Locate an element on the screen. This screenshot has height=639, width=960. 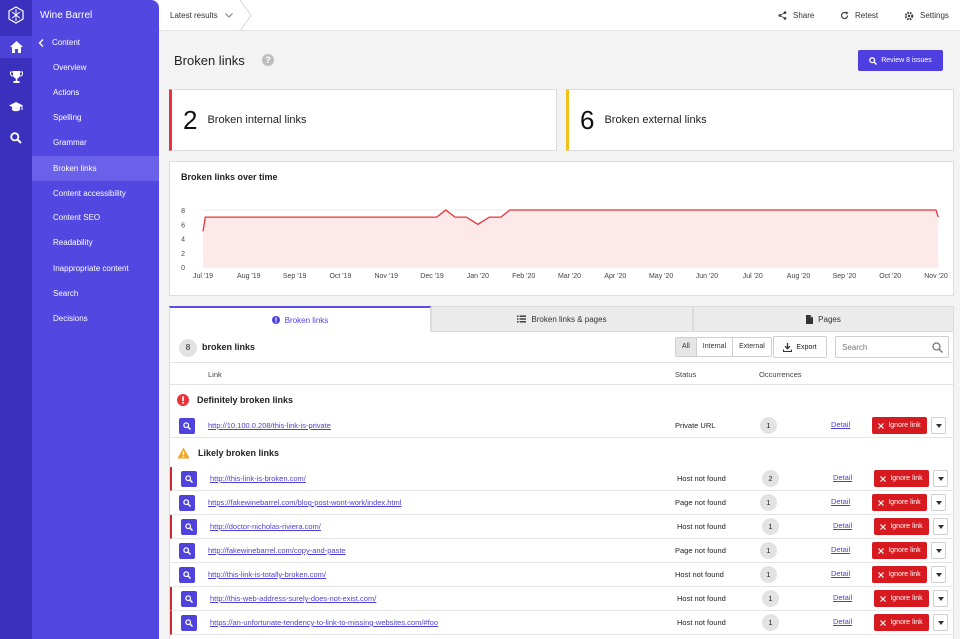
review-issues-button: Review 8 issues is located at coordinates (900, 60).